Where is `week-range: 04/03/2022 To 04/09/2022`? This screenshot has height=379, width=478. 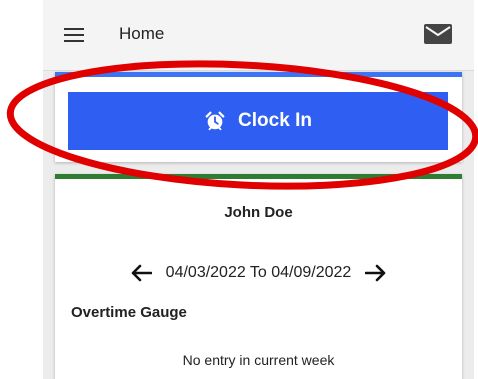 week-range: 04/03/2022 To 04/09/2022 is located at coordinates (258, 272).